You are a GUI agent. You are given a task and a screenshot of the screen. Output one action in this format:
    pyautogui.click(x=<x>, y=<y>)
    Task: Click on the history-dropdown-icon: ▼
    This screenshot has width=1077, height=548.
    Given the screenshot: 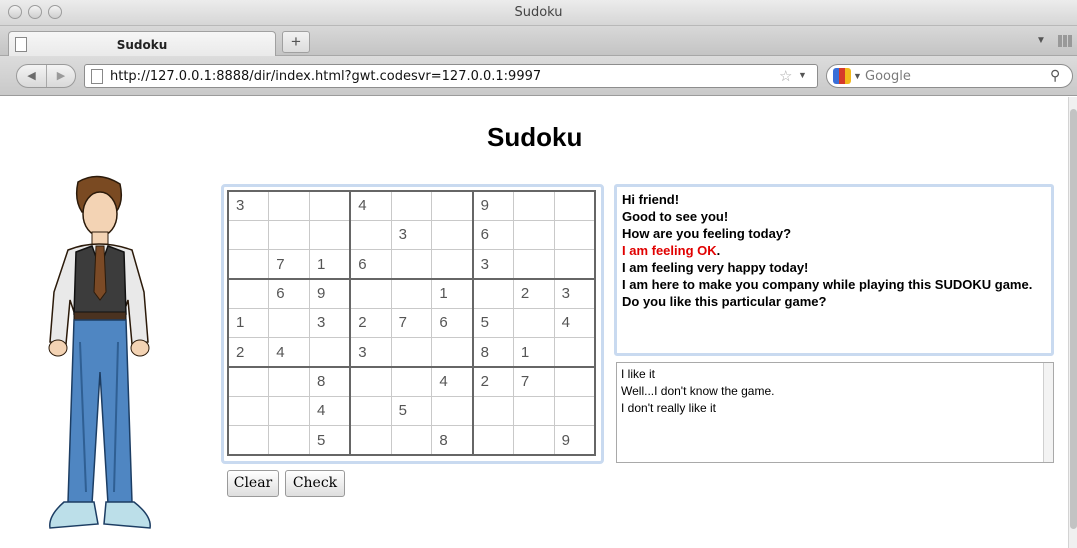 What is the action you would take?
    pyautogui.click(x=802, y=75)
    